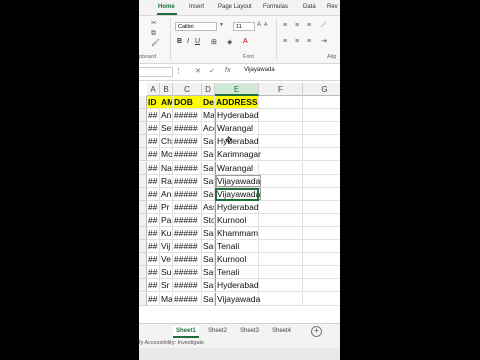 This screenshot has height=360, width=480. What do you see at coordinates (198, 71) in the screenshot?
I see `cancel-icon: ✕` at bounding box center [198, 71].